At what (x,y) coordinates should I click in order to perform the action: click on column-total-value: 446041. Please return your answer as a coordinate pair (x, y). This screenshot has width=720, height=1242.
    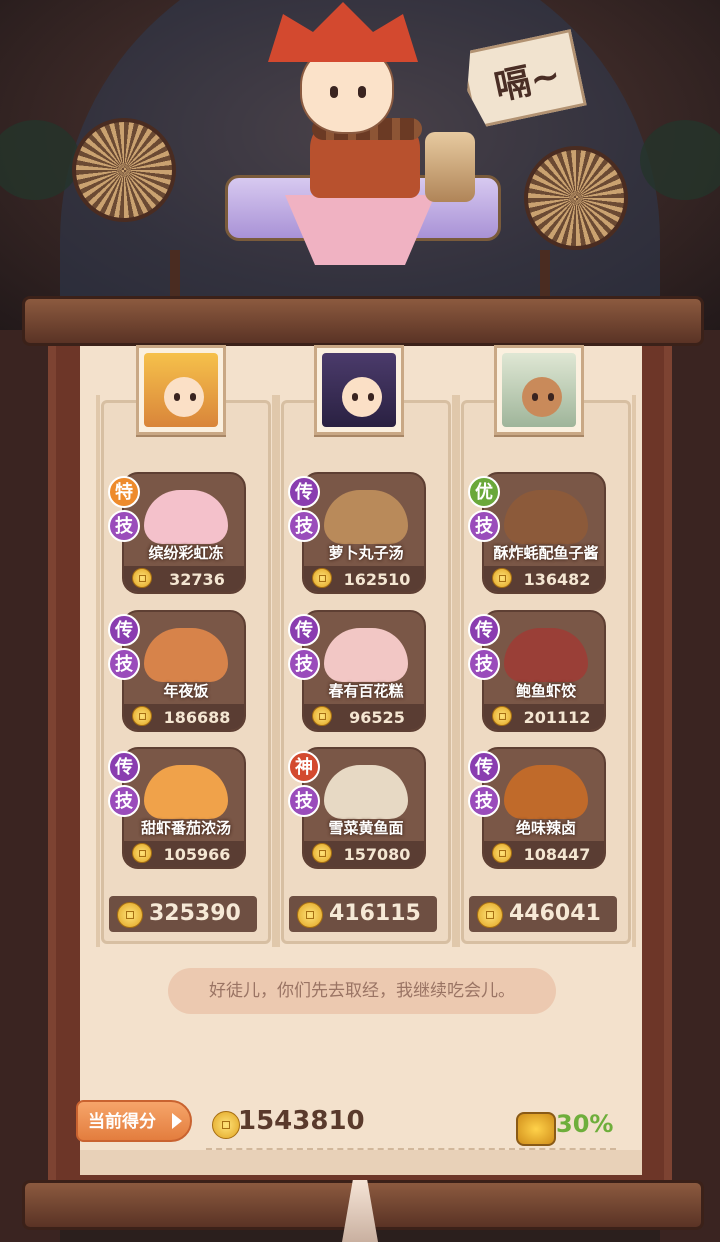
    Looking at the image, I should click on (555, 913).